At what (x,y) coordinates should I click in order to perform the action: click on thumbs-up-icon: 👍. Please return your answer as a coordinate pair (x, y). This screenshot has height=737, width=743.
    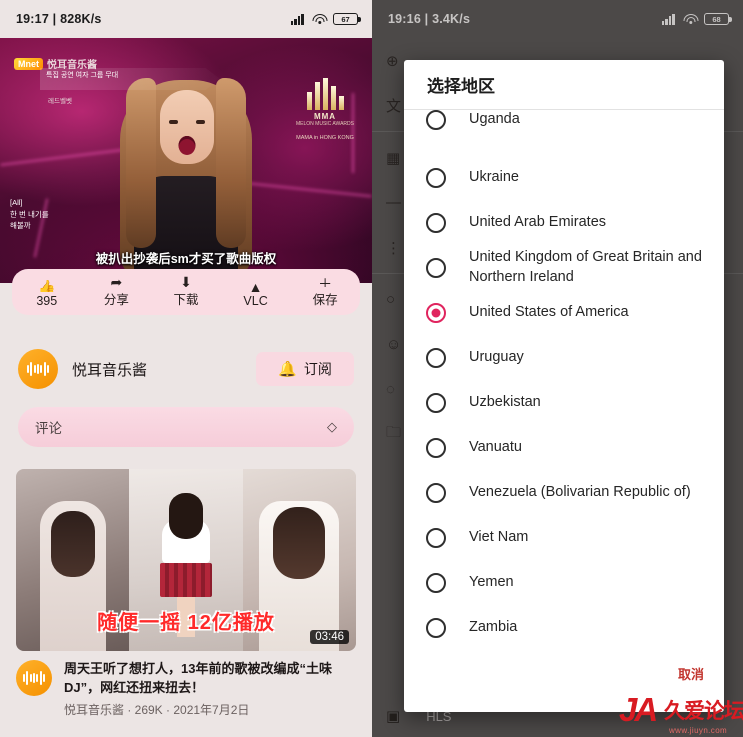
    Looking at the image, I should click on (47, 285).